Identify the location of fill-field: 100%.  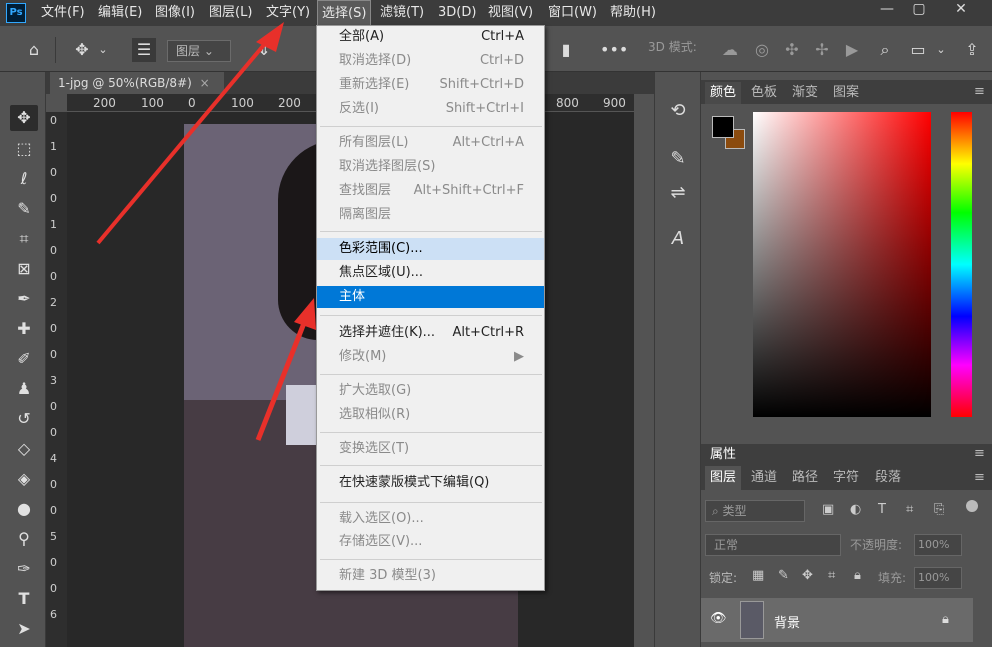
(938, 578).